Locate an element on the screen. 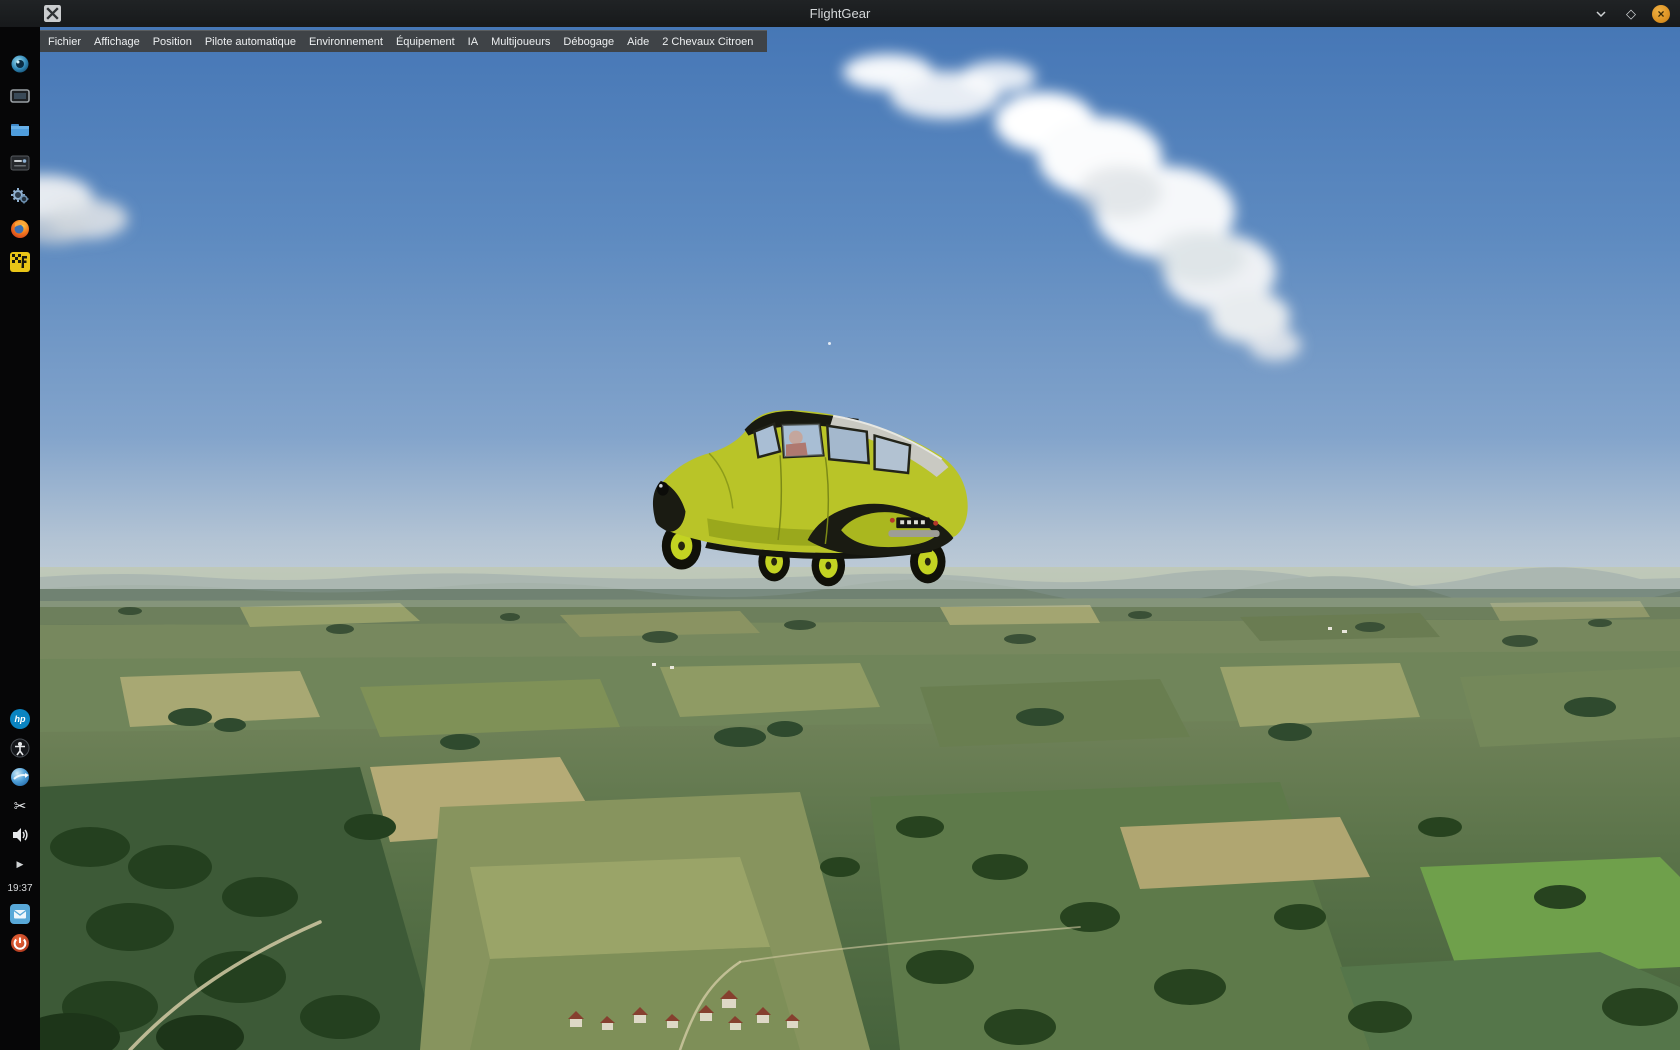 Image resolution: width=1680 pixels, height=1050 pixels. close-button: × is located at coordinates (1661, 13).